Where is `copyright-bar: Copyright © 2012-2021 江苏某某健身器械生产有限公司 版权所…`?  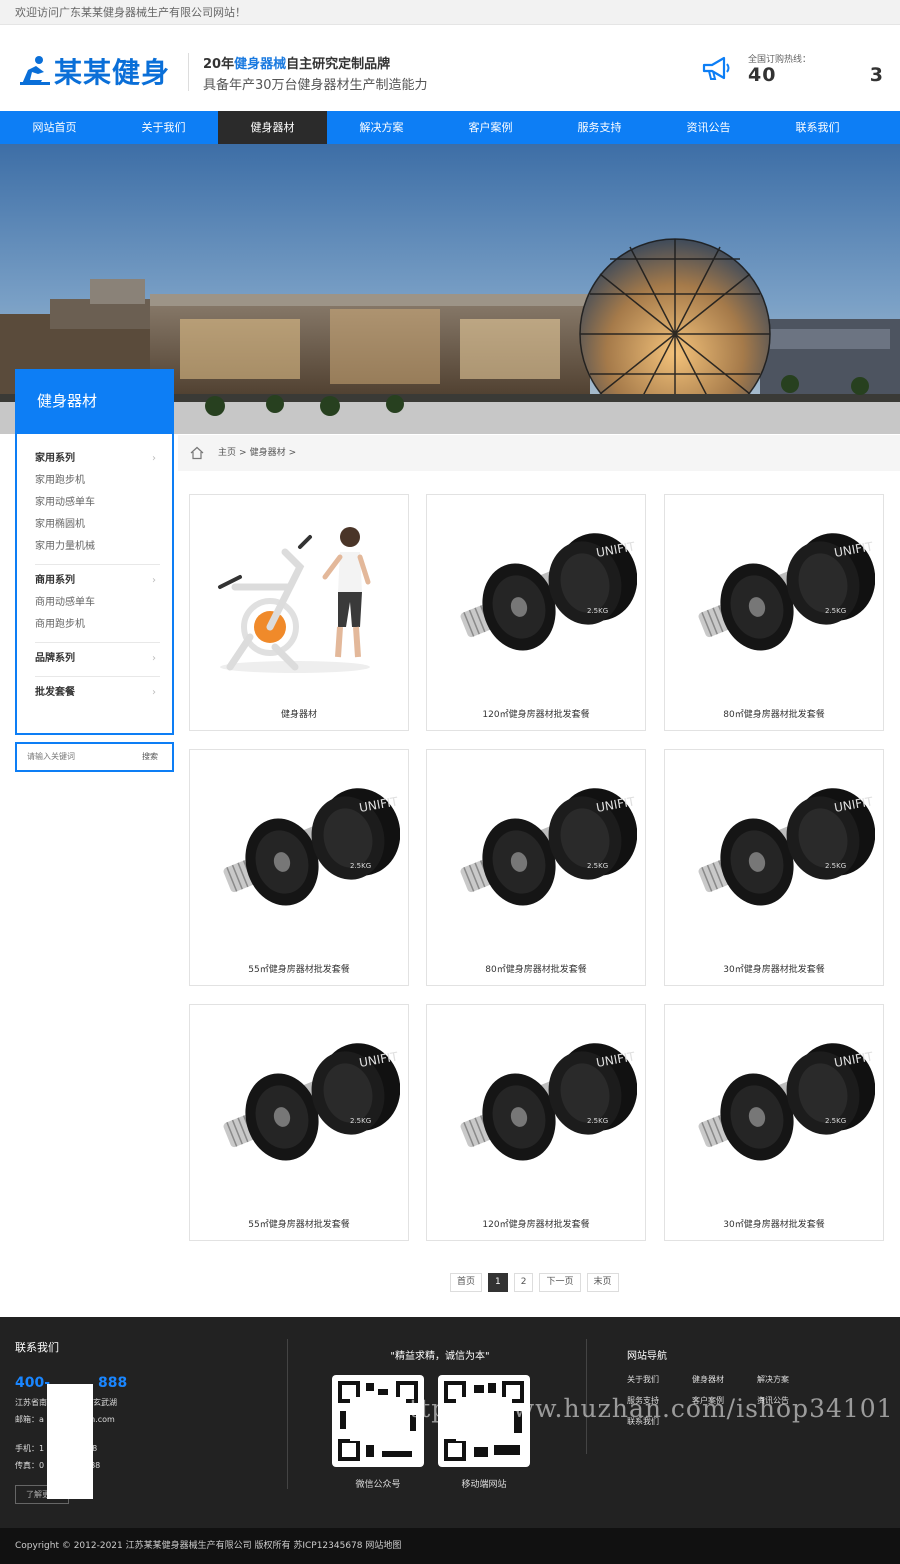
copyright-bar: Copyright © 2012-2021 江苏某某健身器械生产有限公司 版权所… is located at coordinates (450, 1546).